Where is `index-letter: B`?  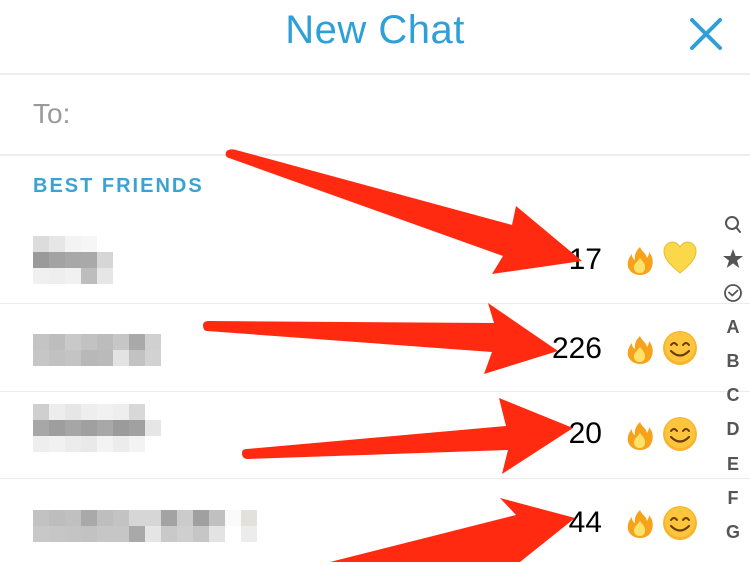
index-letter: B is located at coordinates (733, 361).